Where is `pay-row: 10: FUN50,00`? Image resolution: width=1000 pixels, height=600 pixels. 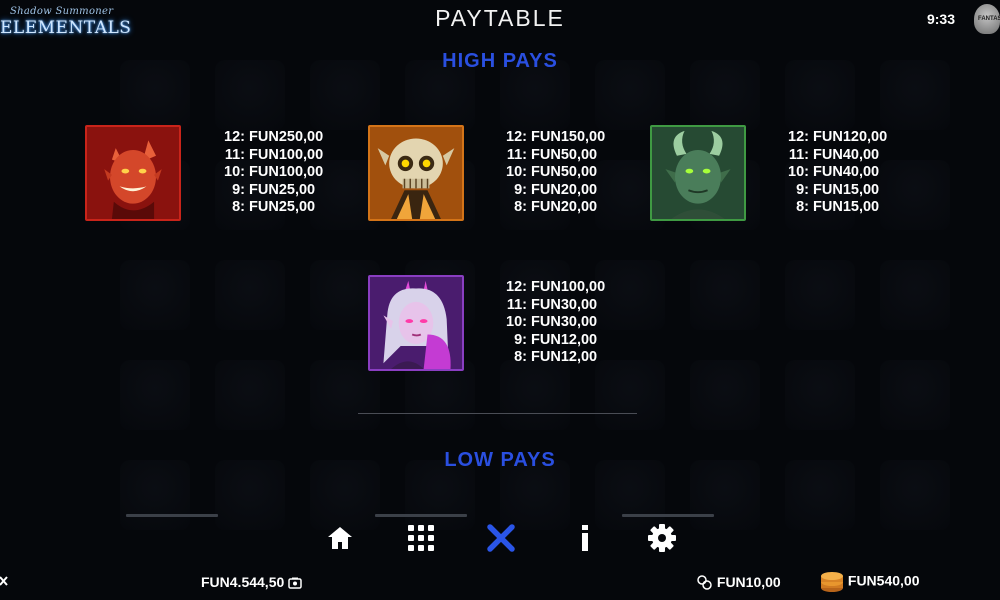 pay-row: 10: FUN50,00 is located at coordinates (551, 173).